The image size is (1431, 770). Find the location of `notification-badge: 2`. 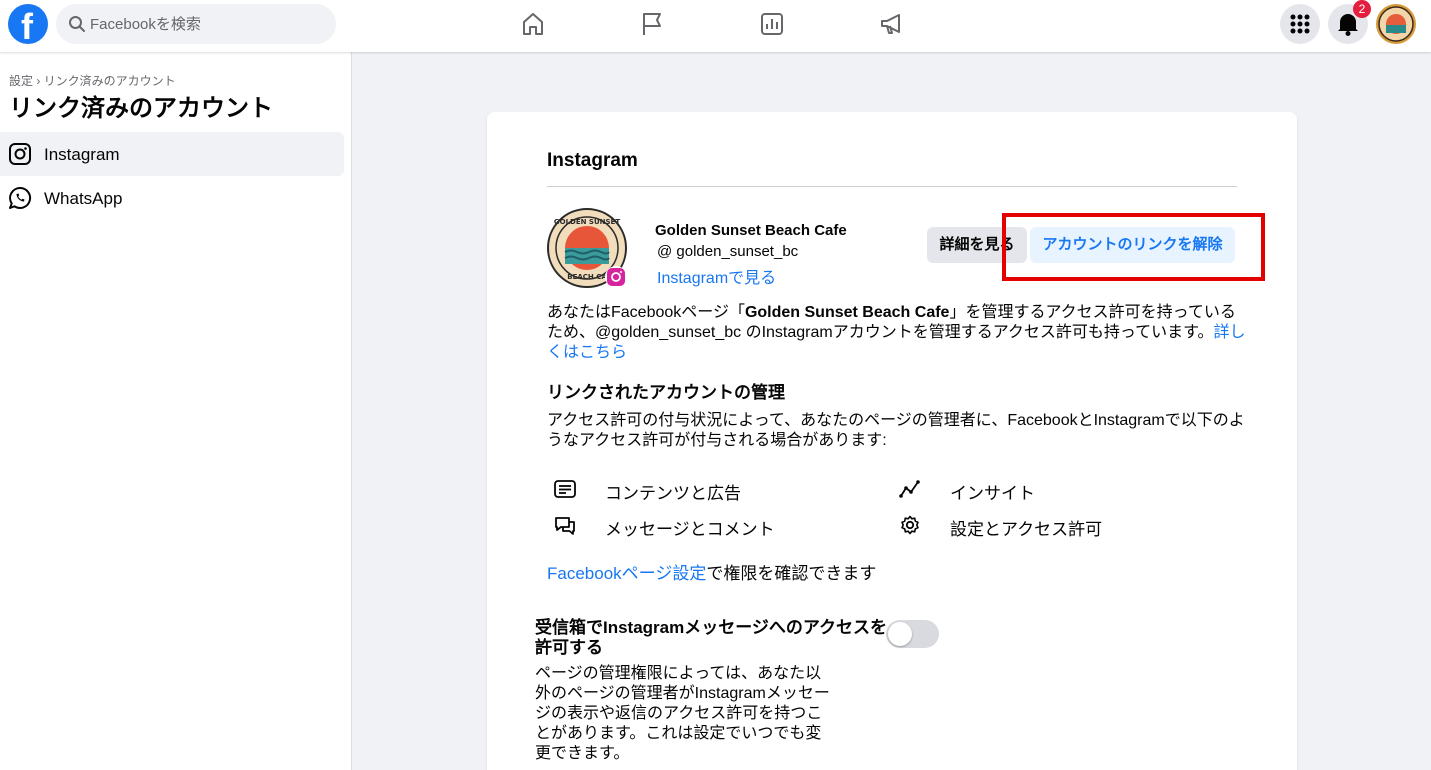

notification-badge: 2 is located at coordinates (1362, 9).